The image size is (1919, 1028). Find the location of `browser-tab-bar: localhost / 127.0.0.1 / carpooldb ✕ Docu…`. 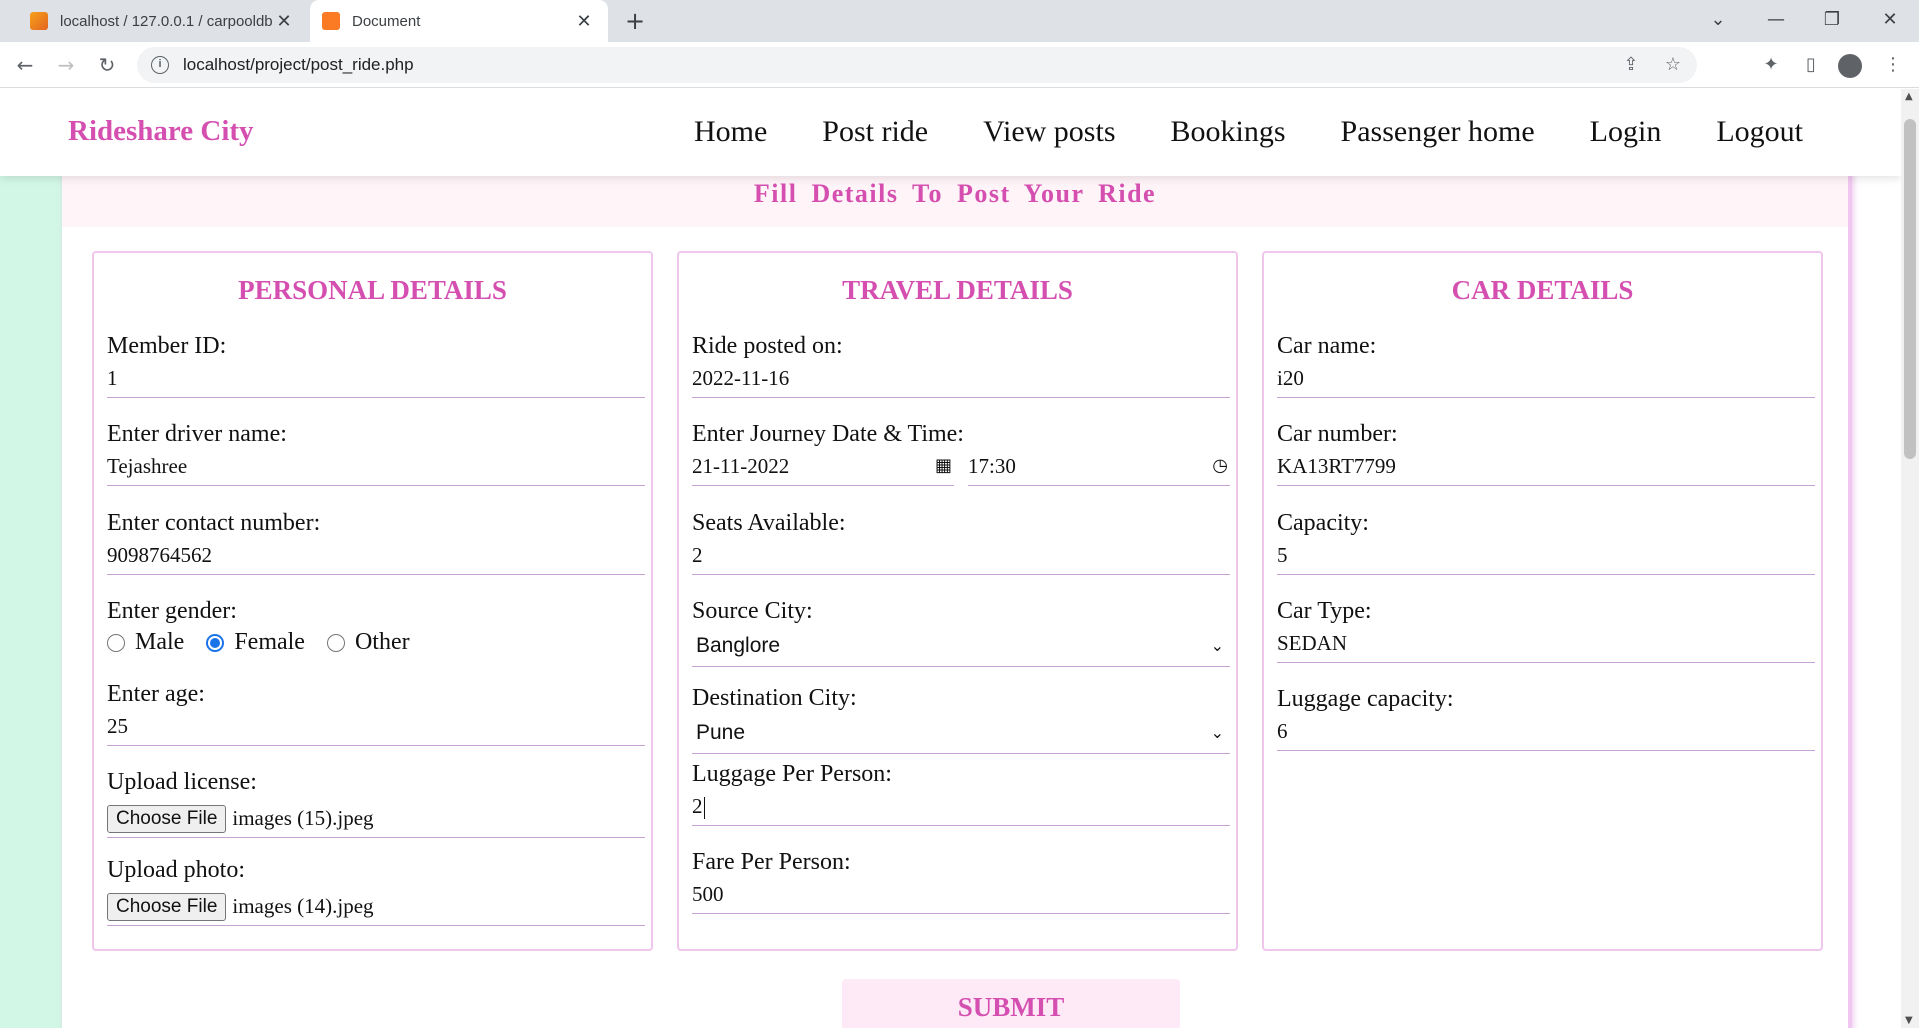

browser-tab-bar: localhost / 127.0.0.1 / carpooldb ✕ Docu… is located at coordinates (959, 21).